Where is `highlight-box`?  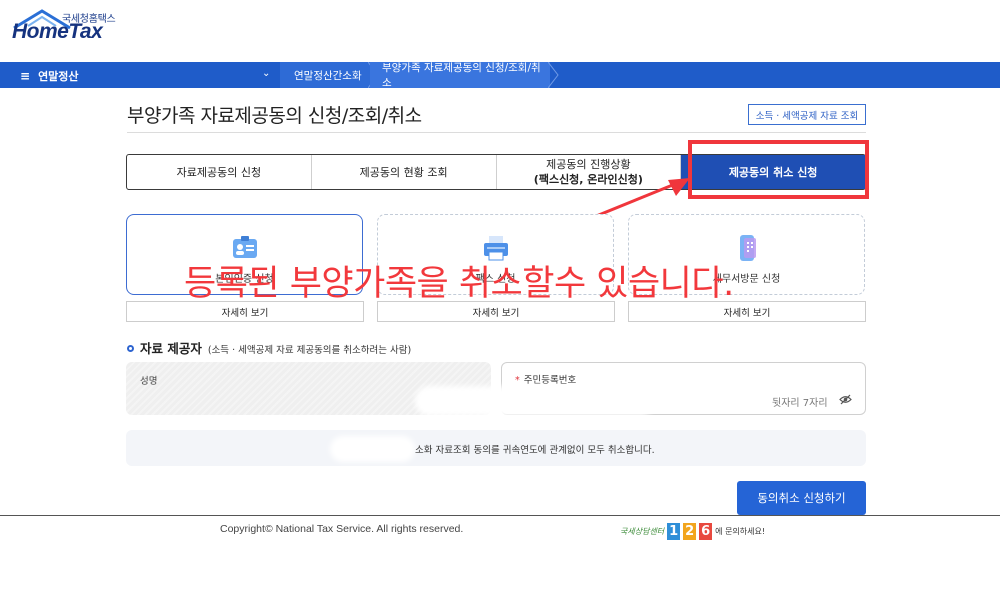
highlight-box is located at coordinates (778, 169).